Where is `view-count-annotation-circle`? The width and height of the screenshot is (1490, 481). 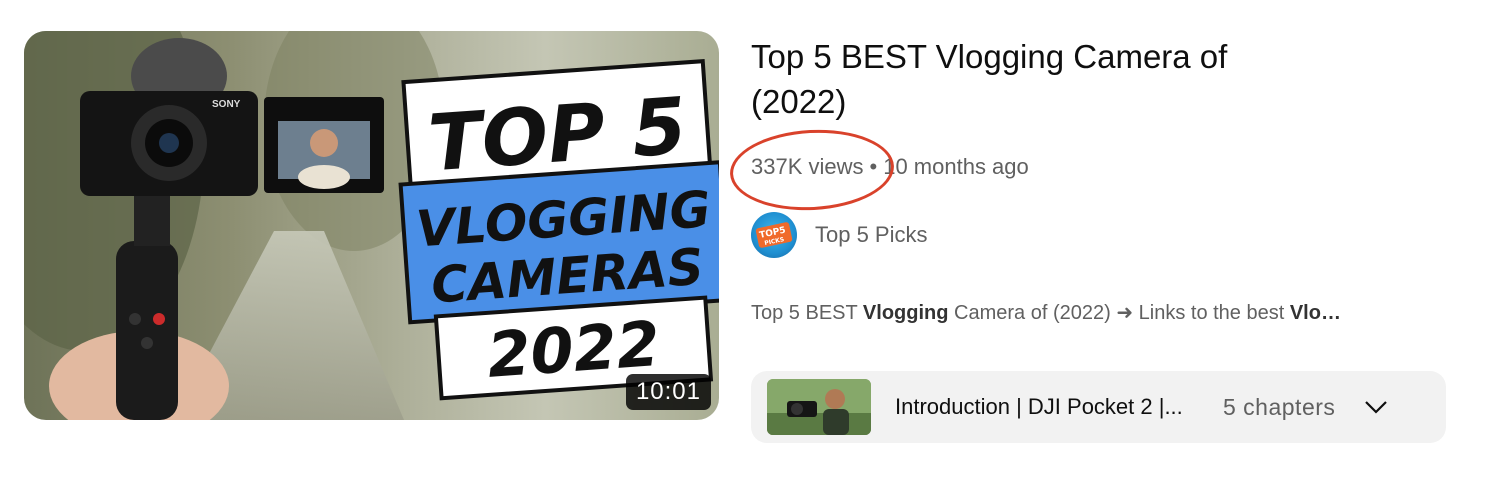
view-count-annotation-circle is located at coordinates (812, 170).